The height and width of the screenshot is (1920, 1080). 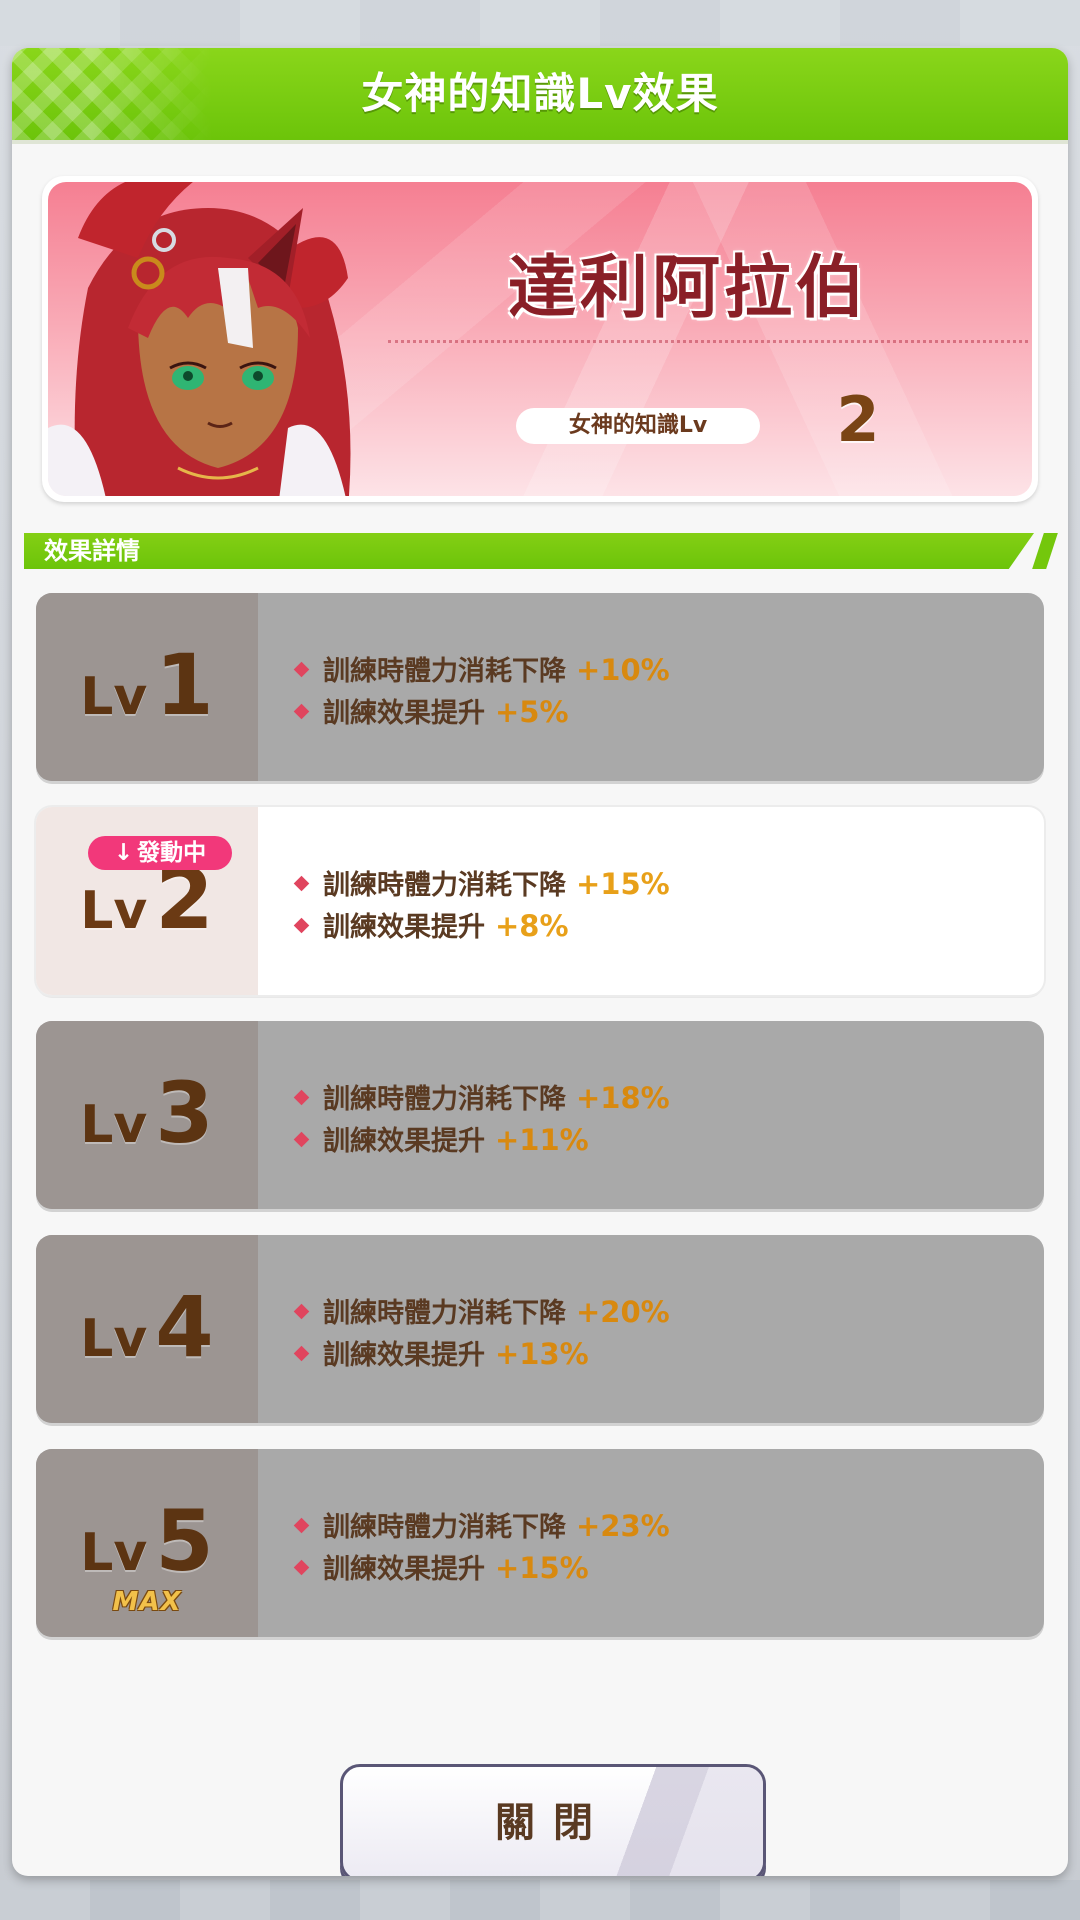 I want to click on effect-value: +5%, so click(x=532, y=712).